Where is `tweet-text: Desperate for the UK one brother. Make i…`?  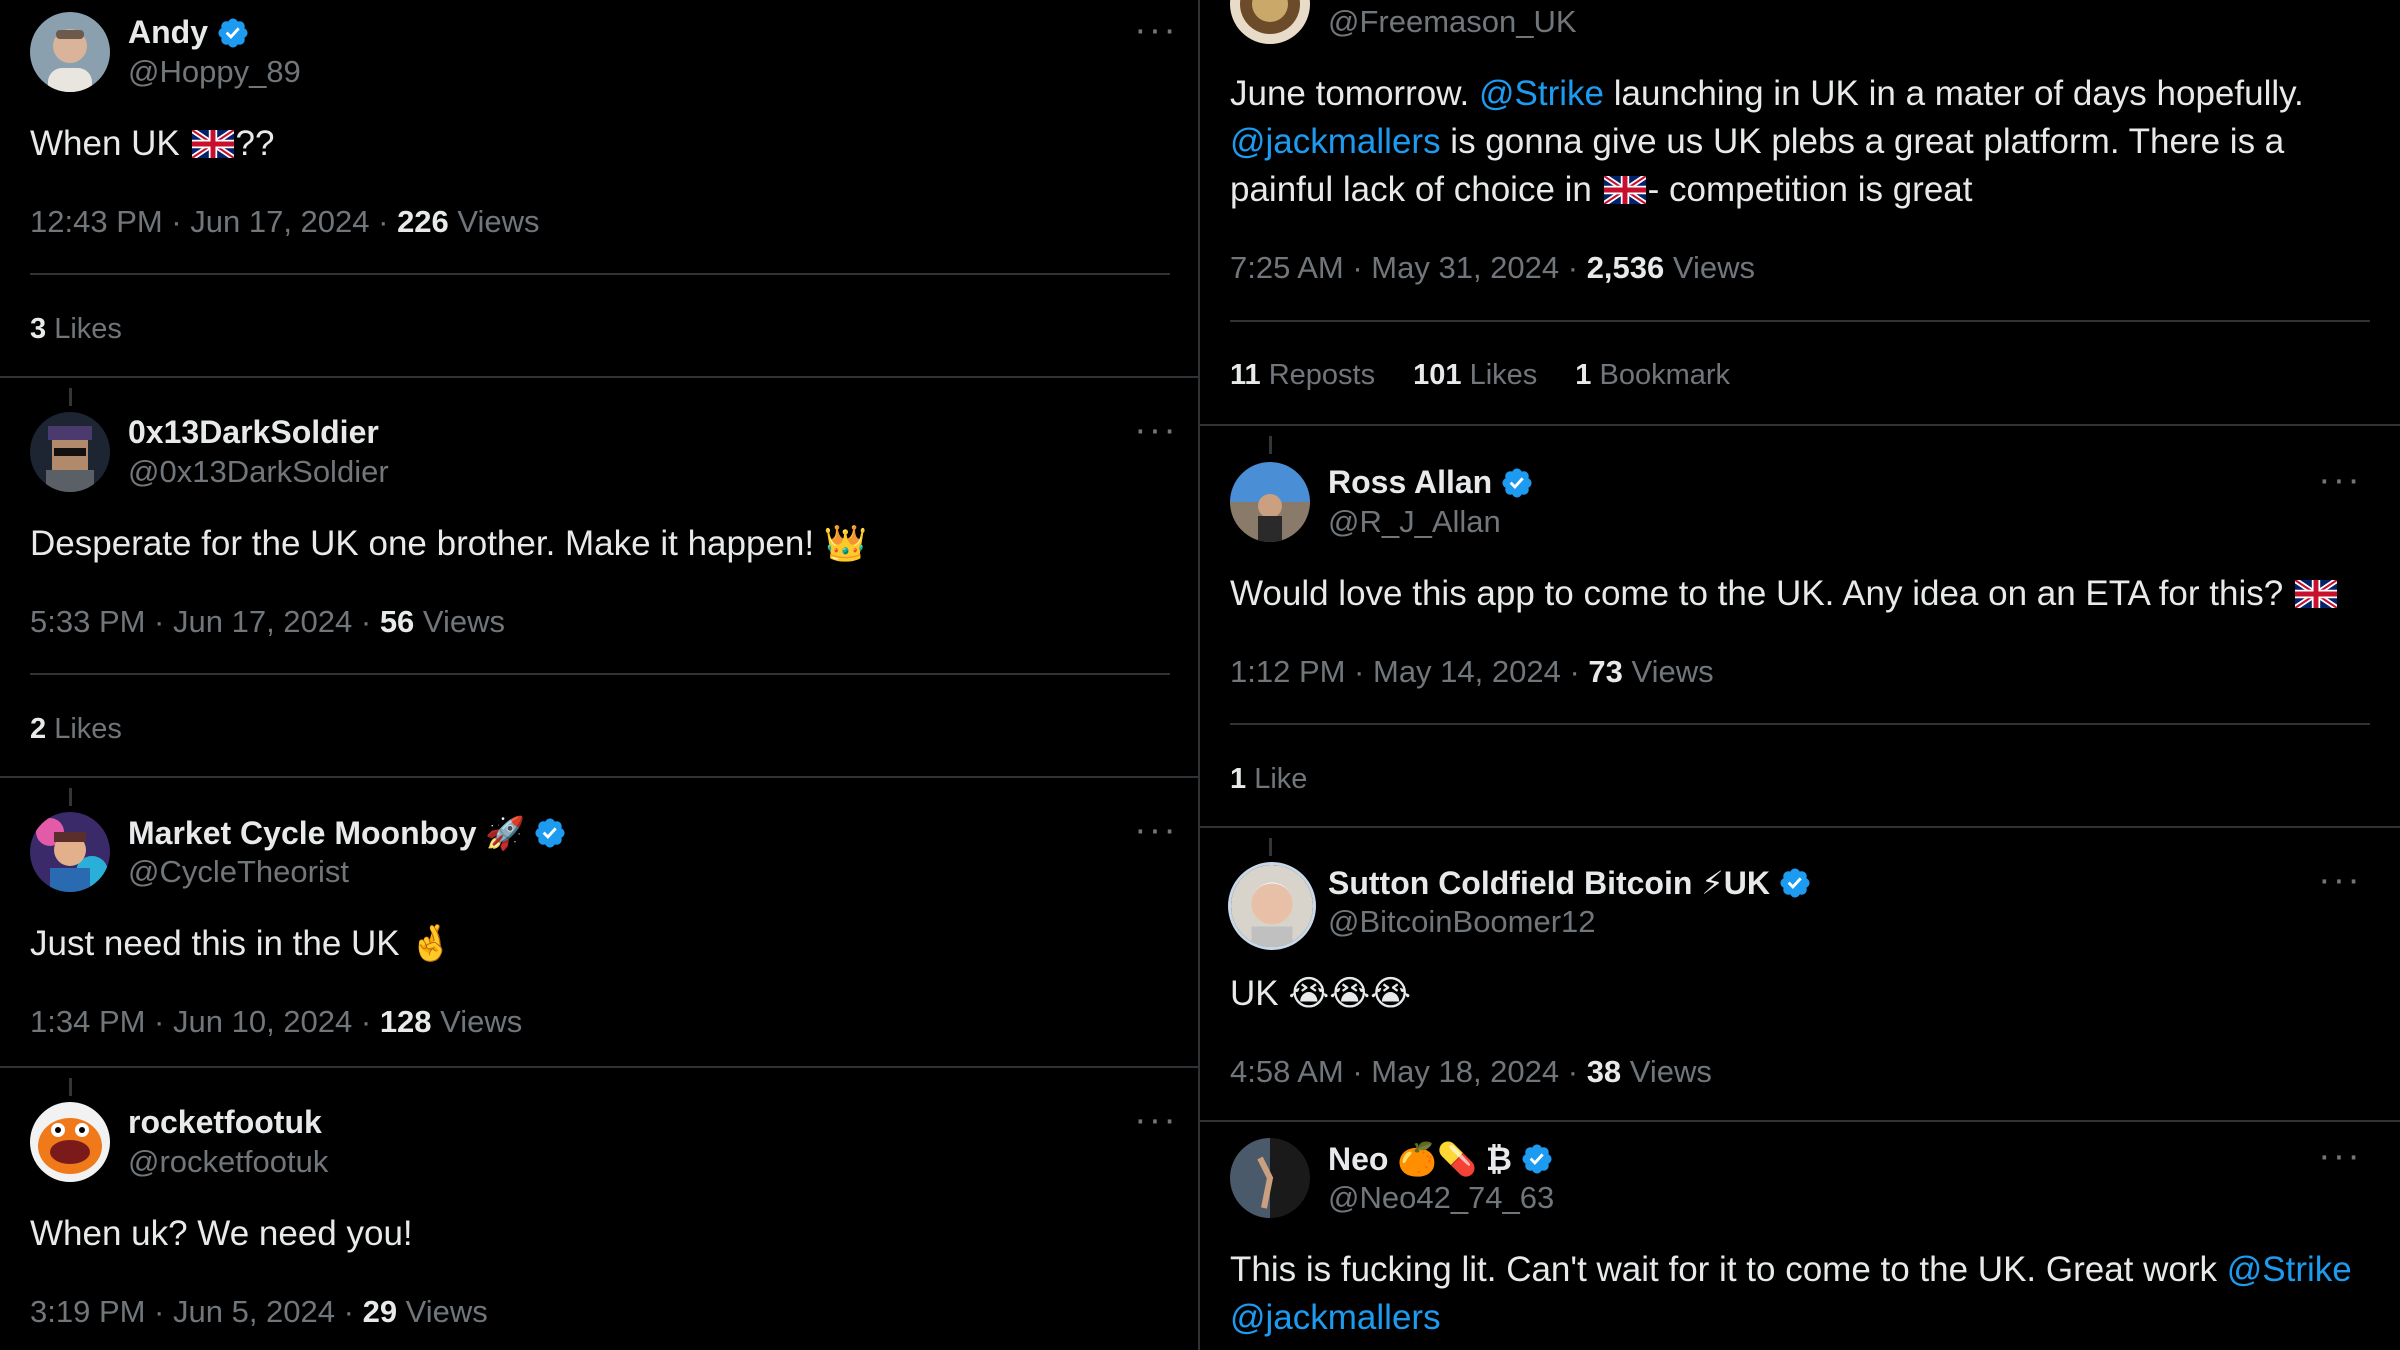 tweet-text: Desperate for the UK one brother. Make i… is located at coordinates (449, 543).